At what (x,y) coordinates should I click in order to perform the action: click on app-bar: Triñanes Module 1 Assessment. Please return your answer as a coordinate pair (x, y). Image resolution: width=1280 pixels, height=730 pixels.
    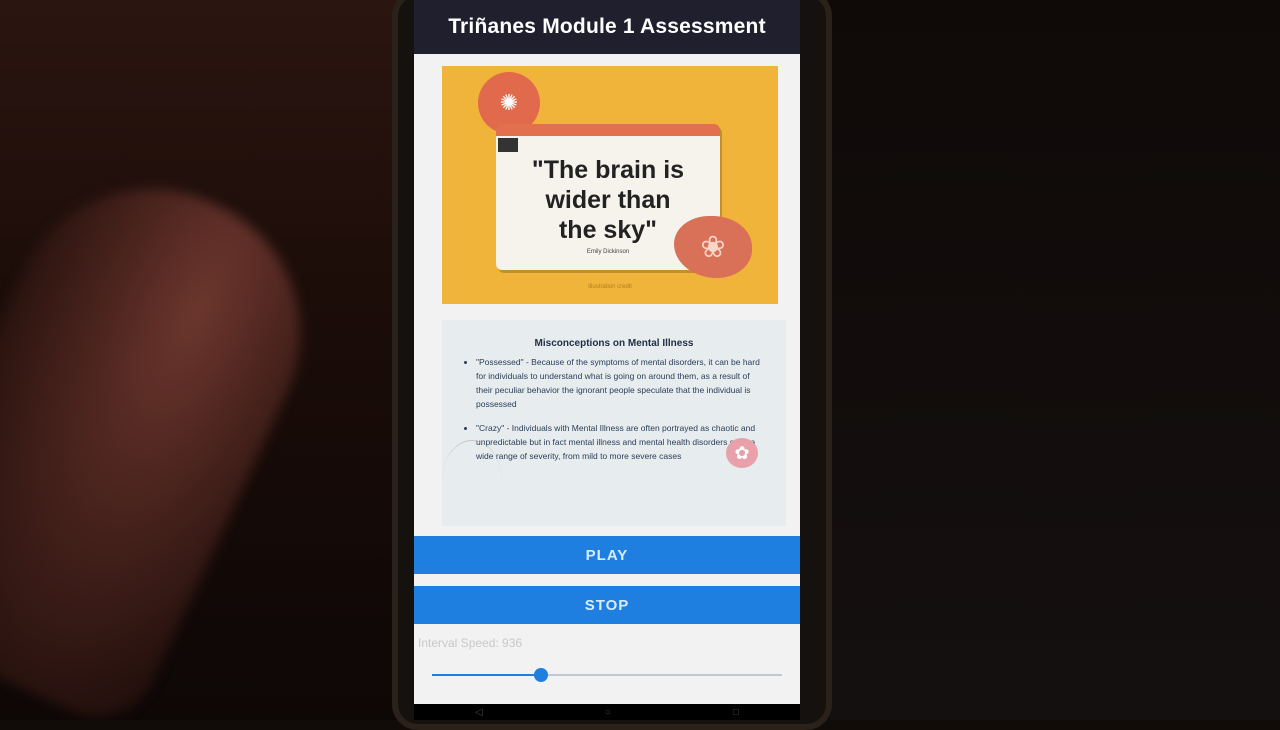
    Looking at the image, I should click on (607, 27).